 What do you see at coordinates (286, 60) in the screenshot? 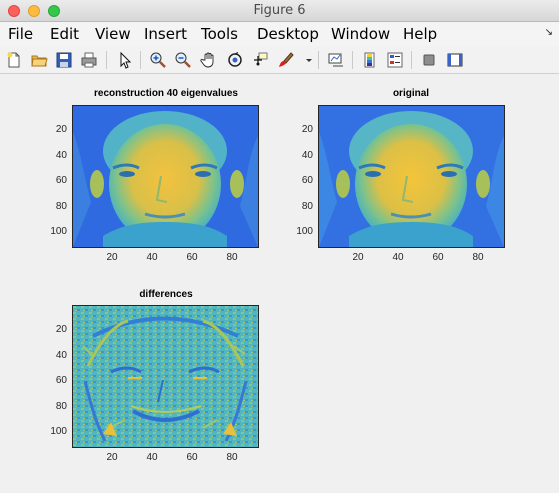
I see `brush-icon` at bounding box center [286, 60].